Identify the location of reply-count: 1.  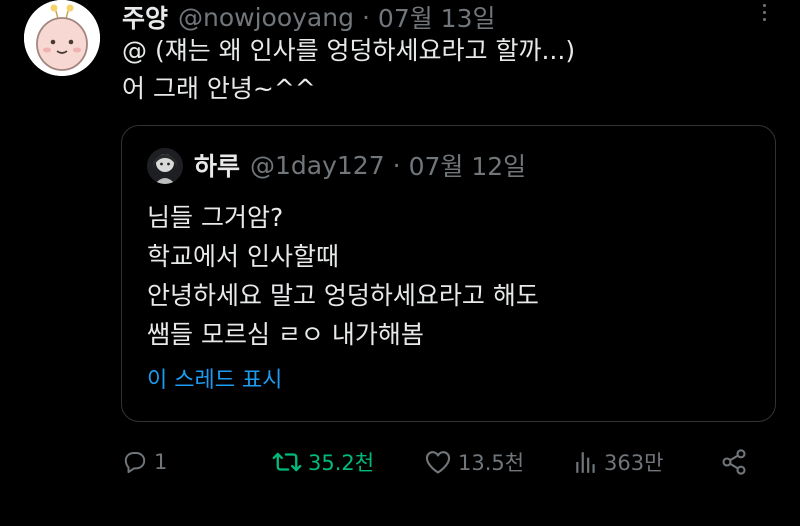
(161, 462).